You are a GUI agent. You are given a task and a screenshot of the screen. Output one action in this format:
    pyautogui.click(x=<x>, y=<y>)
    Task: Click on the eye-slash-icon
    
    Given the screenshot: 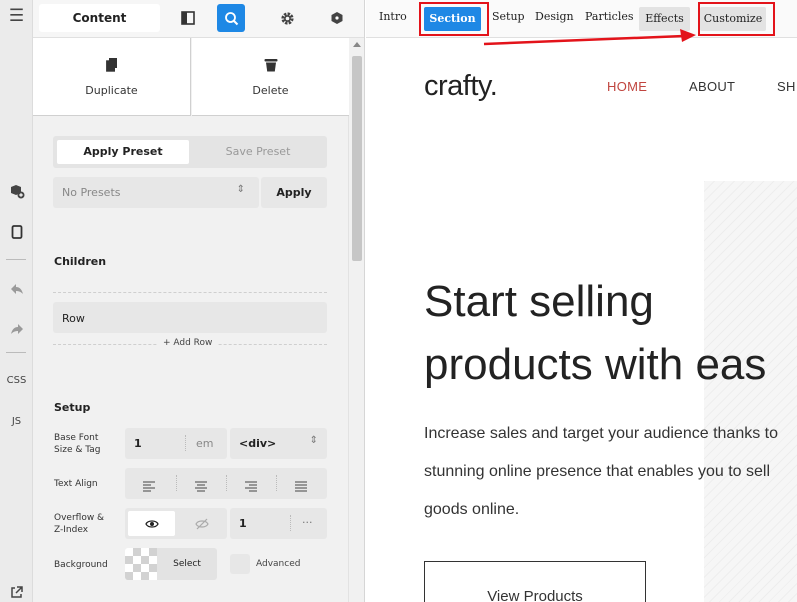 What is the action you would take?
    pyautogui.click(x=201, y=523)
    